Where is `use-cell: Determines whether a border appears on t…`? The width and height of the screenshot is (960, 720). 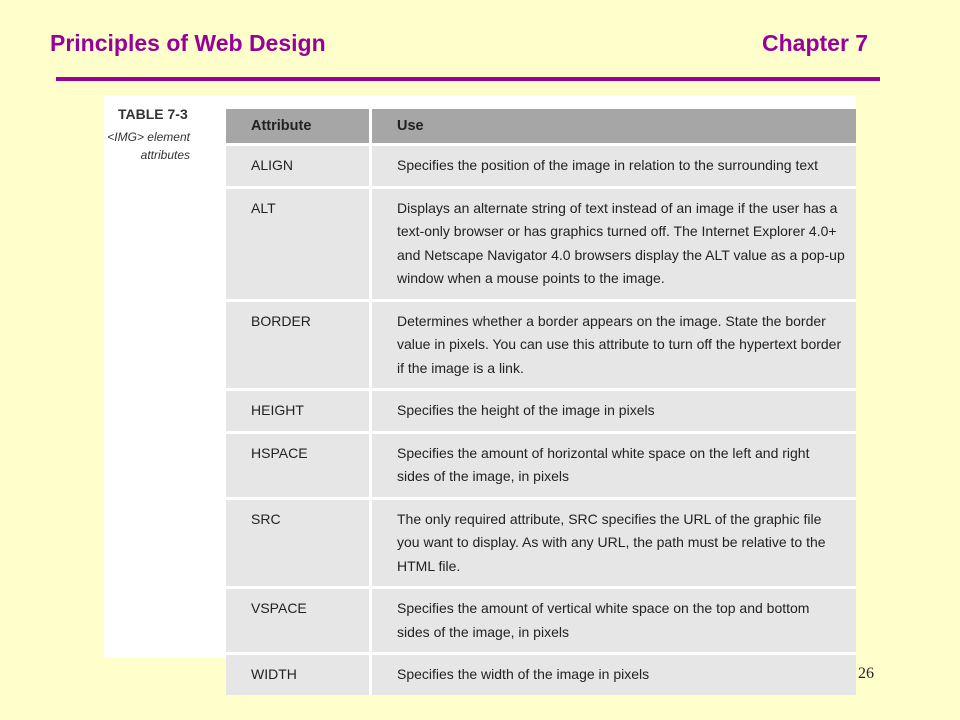 use-cell: Determines whether a border appears on t… is located at coordinates (614, 344).